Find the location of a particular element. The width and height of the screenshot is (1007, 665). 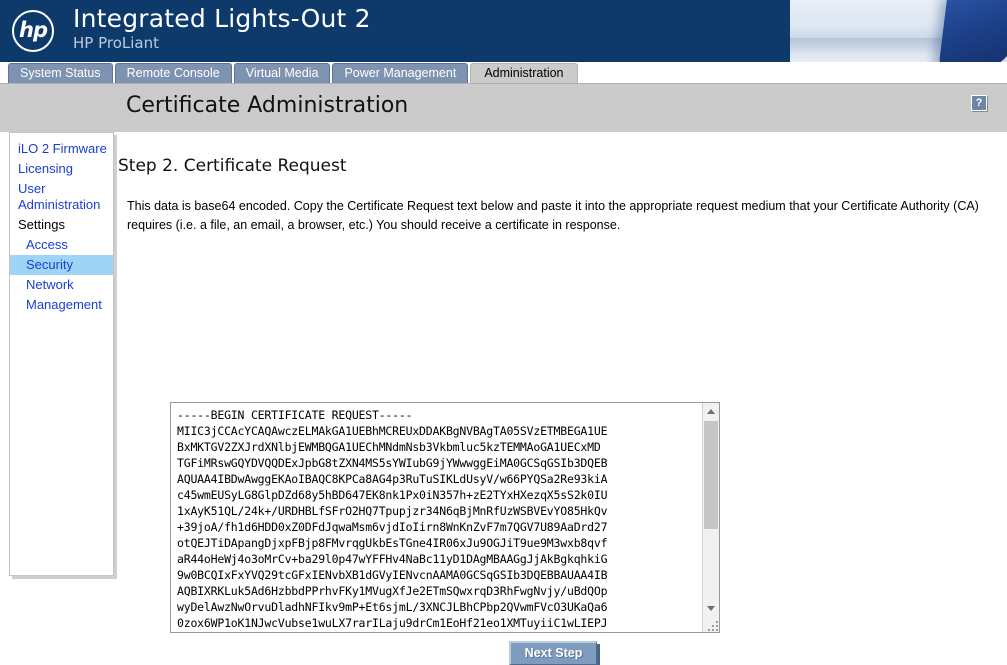

sidebar-item-settings: Settings is located at coordinates (41, 224).